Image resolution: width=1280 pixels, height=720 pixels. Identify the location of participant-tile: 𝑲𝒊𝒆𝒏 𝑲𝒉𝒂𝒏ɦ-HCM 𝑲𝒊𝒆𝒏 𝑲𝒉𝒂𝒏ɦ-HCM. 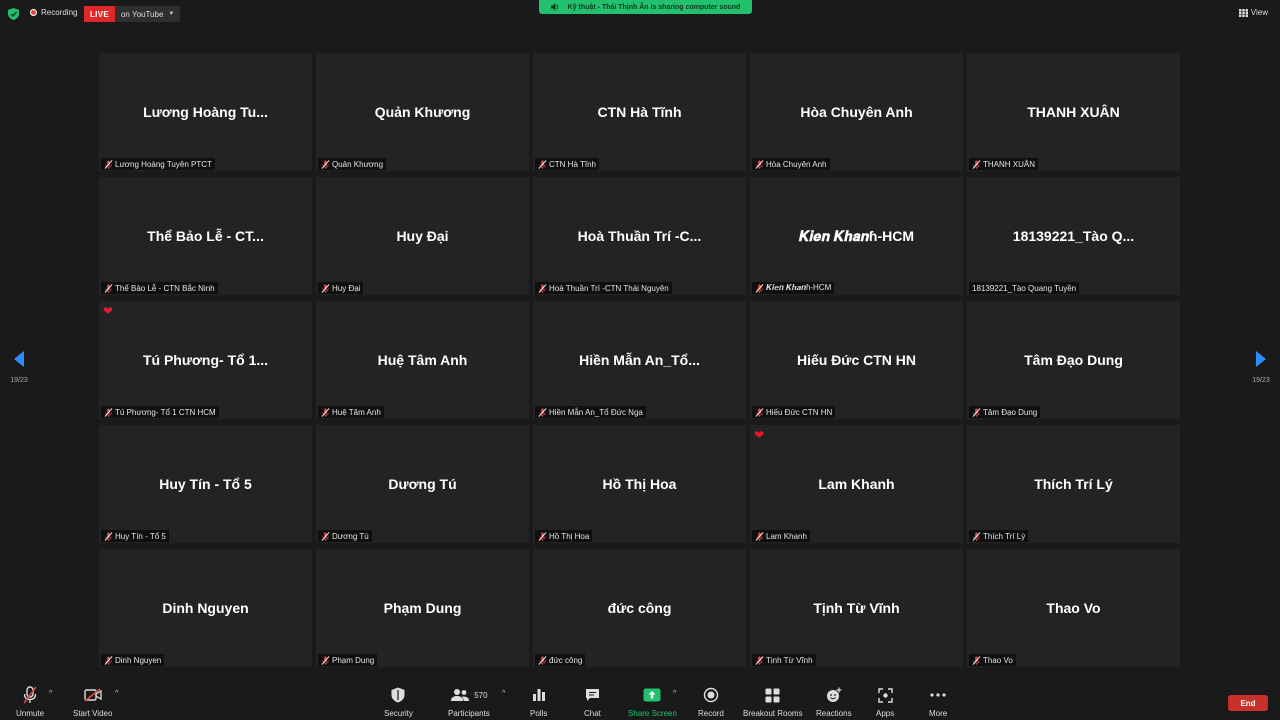
(856, 236).